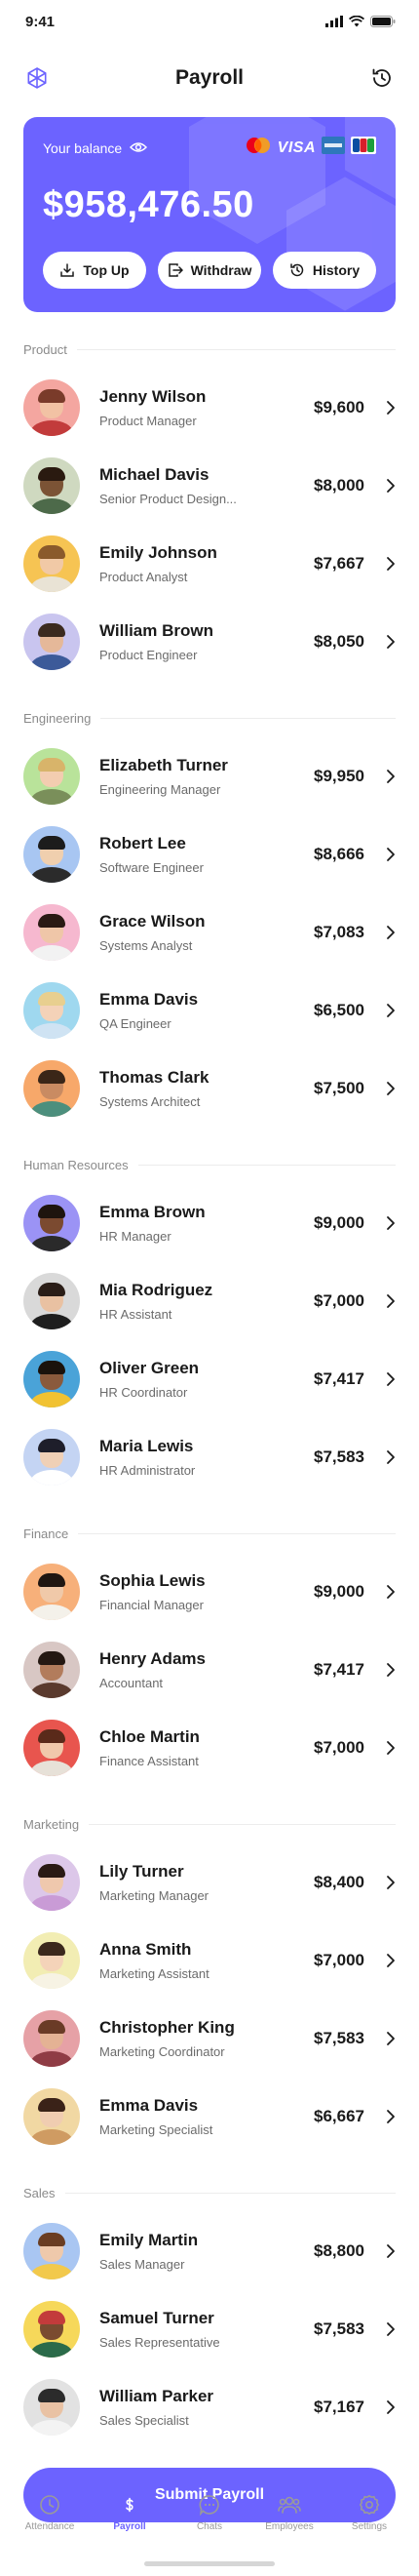 The width and height of the screenshot is (419, 2576). I want to click on tab-settings: Settings, so click(369, 2529).